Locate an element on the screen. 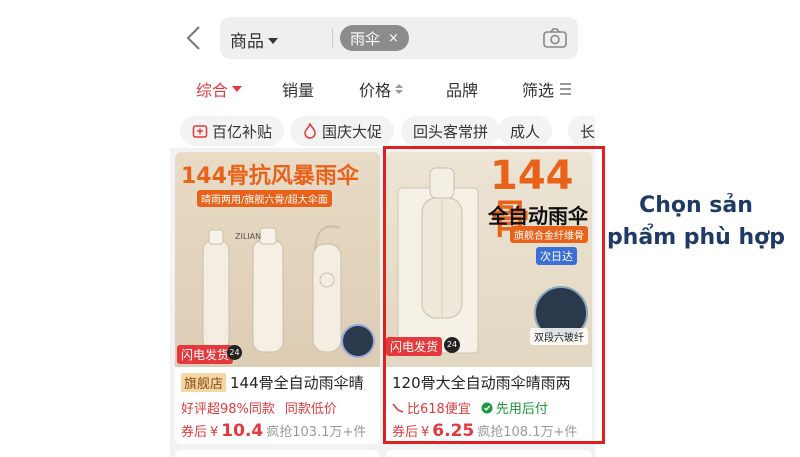 The height and width of the screenshot is (457, 800). tag-national-day: 国庆大促 is located at coordinates (342, 131).